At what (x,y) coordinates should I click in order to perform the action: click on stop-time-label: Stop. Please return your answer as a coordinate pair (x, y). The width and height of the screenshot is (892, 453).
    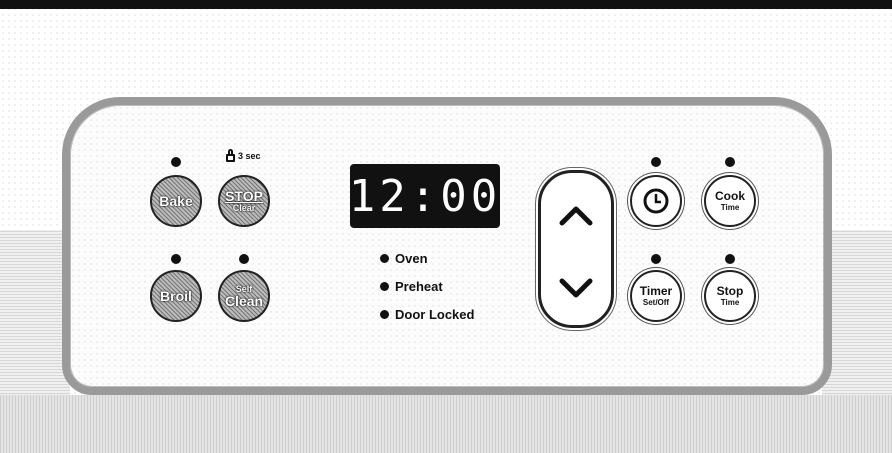
    Looking at the image, I should click on (730, 291).